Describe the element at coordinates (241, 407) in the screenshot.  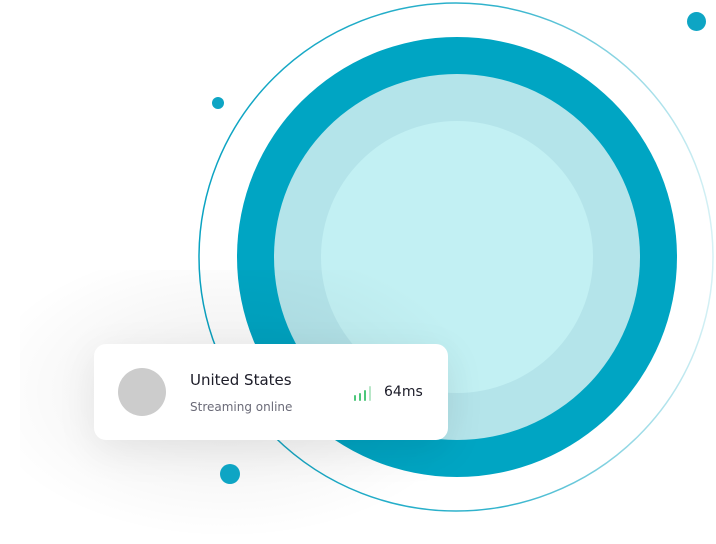
I see `server-status: Streaming online` at that location.